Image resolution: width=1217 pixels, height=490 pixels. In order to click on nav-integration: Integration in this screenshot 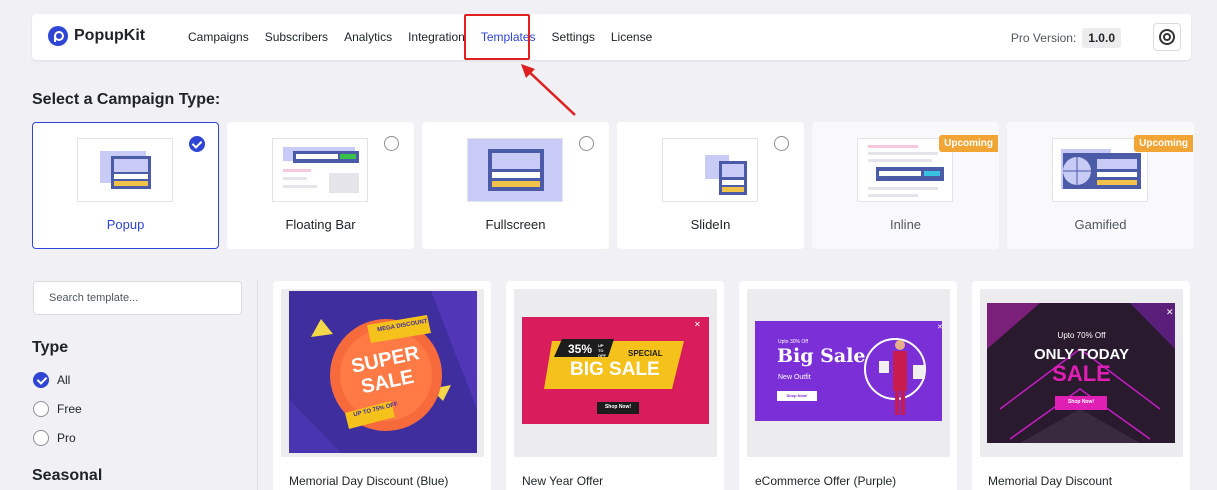, I will do `click(436, 37)`.